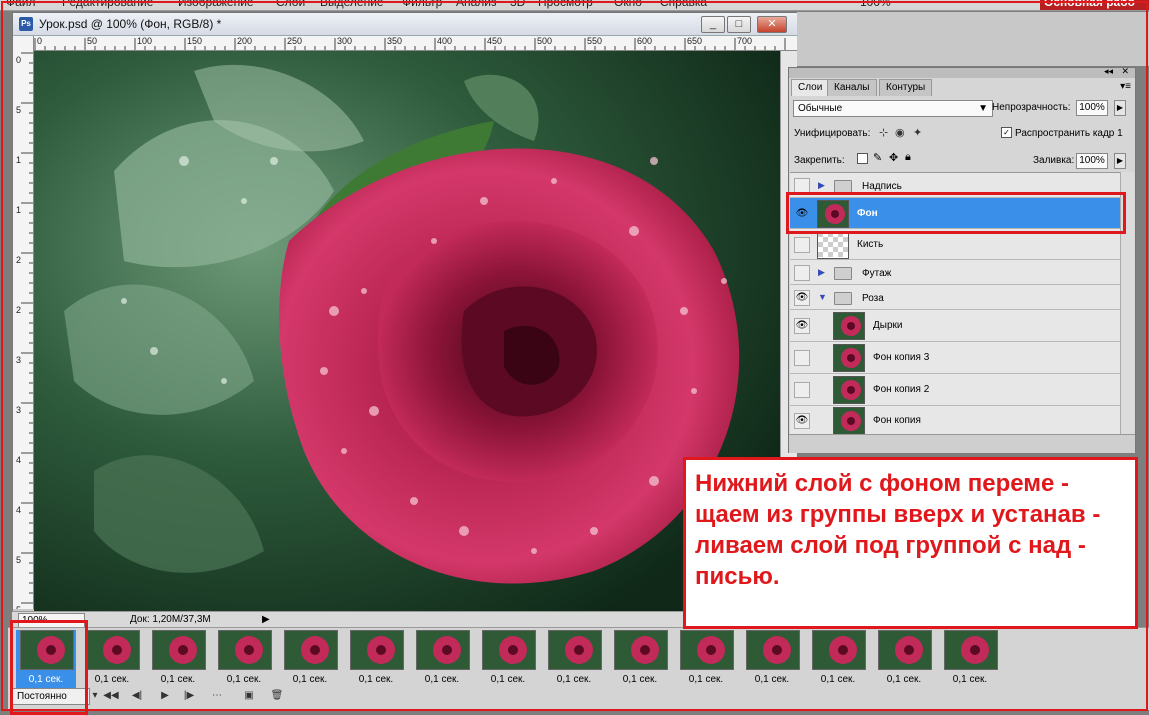 The image size is (1149, 715). Describe the element at coordinates (111, 696) in the screenshot. I see `first-frame-icon: ◀◀` at that location.